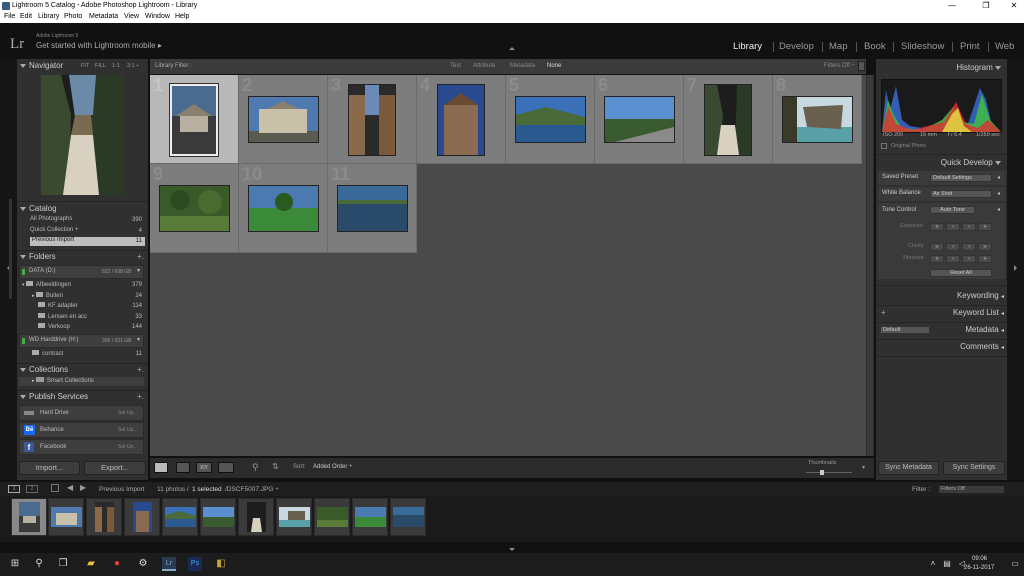 The height and width of the screenshot is (576, 1024). What do you see at coordinates (972, 163) in the screenshot?
I see `quick-develop-header: Quick Develop` at bounding box center [972, 163].